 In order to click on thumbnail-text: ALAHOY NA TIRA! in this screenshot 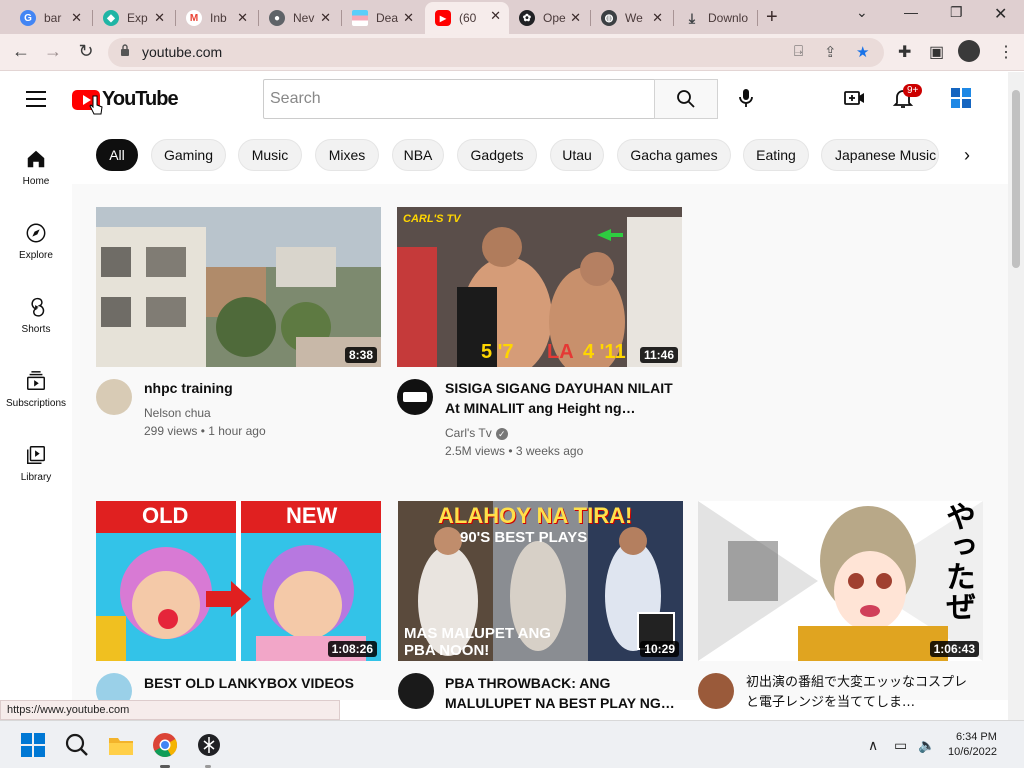, I will do `click(535, 515)`.